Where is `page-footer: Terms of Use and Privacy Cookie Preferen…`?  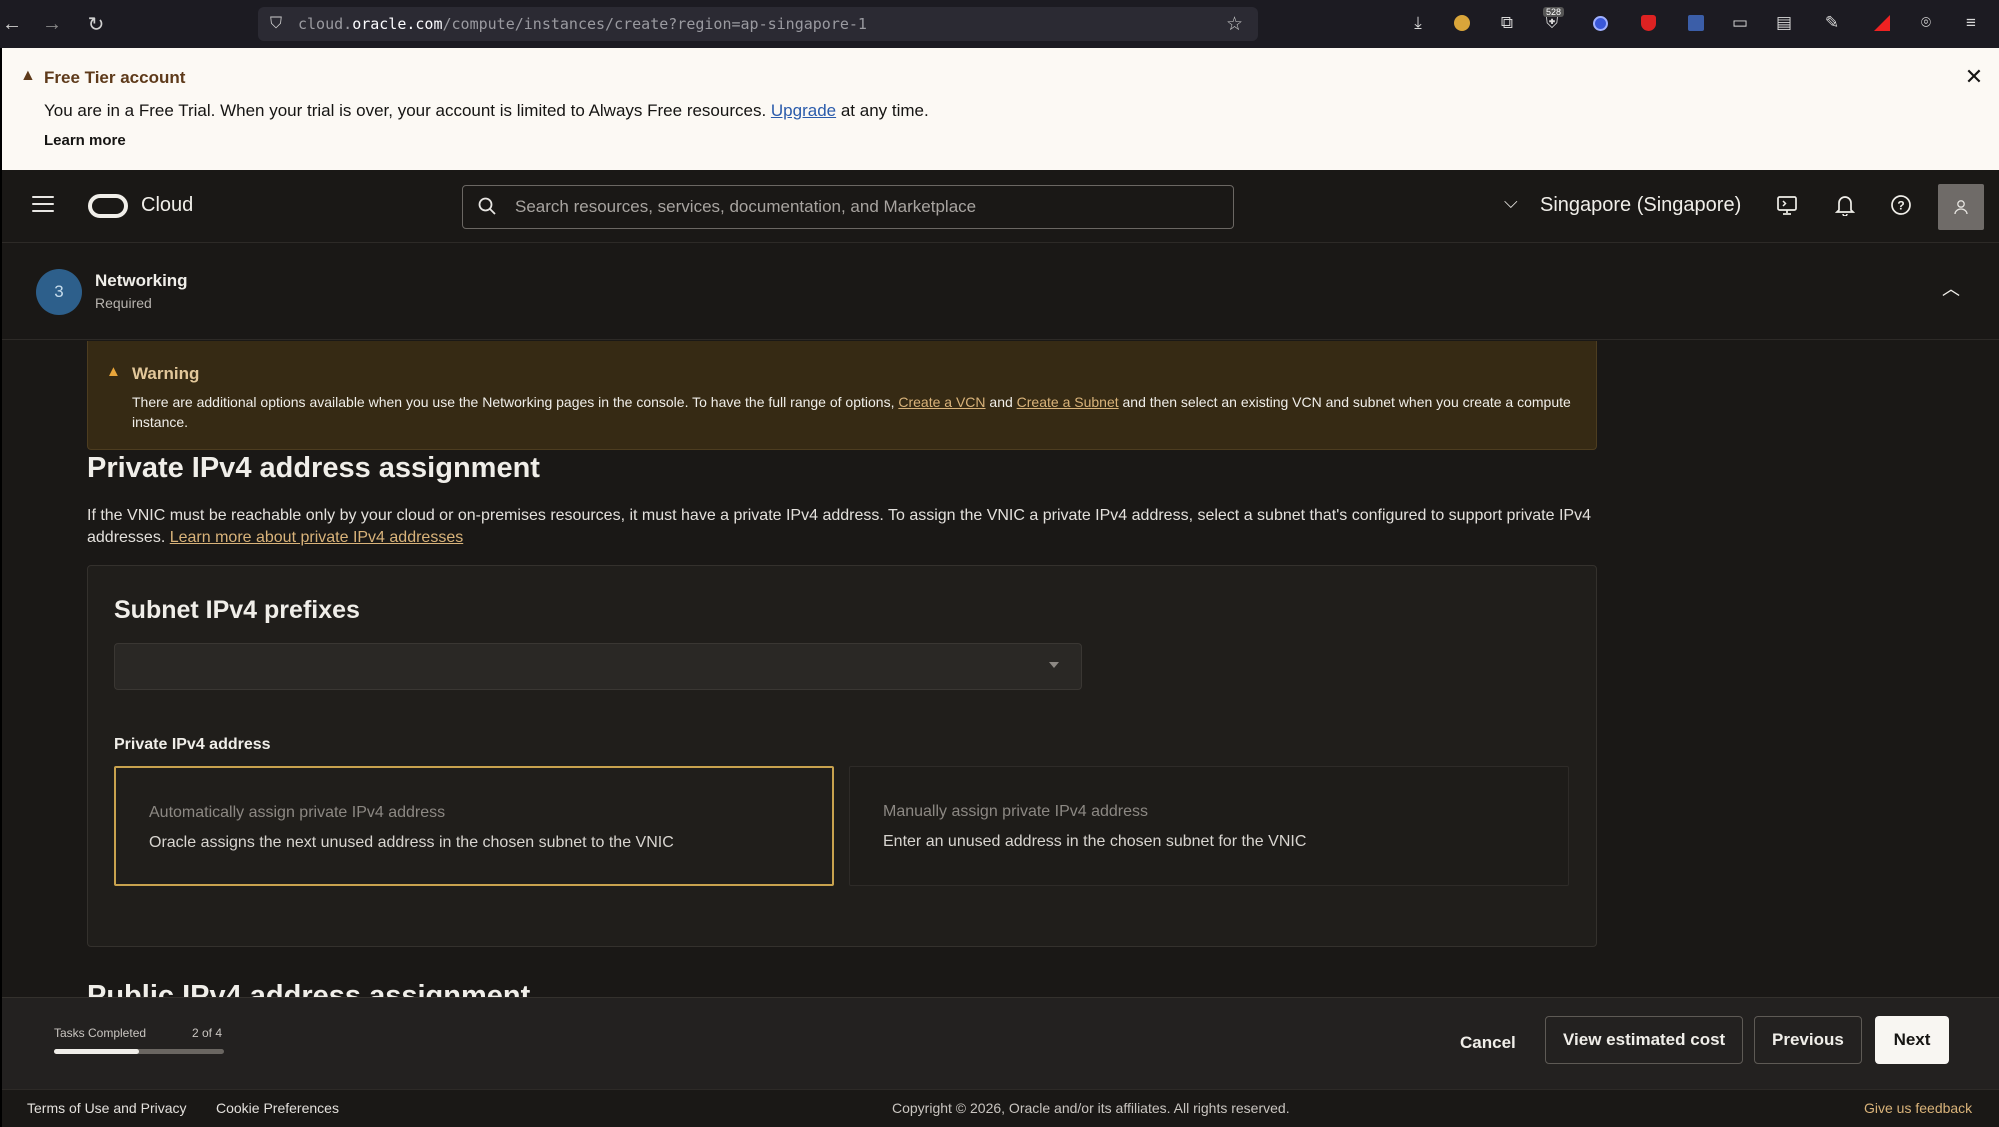
page-footer: Terms of Use and Privacy Cookie Preferen… is located at coordinates (1000, 1108).